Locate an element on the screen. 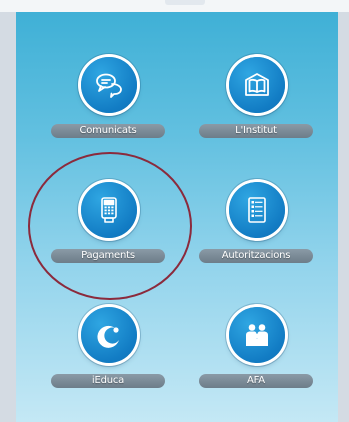 This screenshot has height=422, width=349. tile-ieduca: iEduca is located at coordinates (108, 362).